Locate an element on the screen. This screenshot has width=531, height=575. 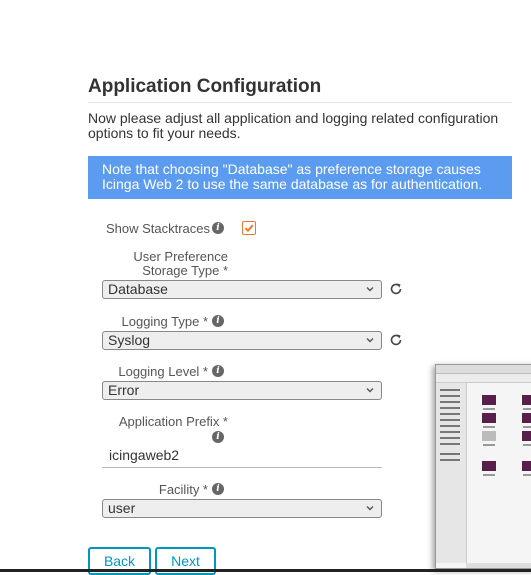
user-preference-storage-select: Database is located at coordinates (242, 289).